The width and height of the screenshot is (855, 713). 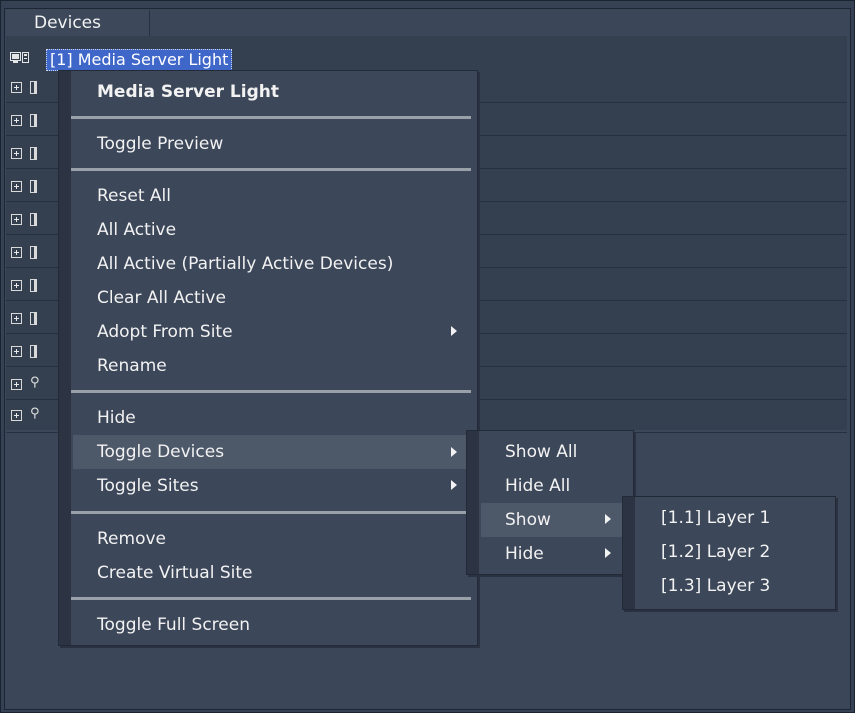 I want to click on menu-item-reset-all: Reset All, so click(x=273, y=196).